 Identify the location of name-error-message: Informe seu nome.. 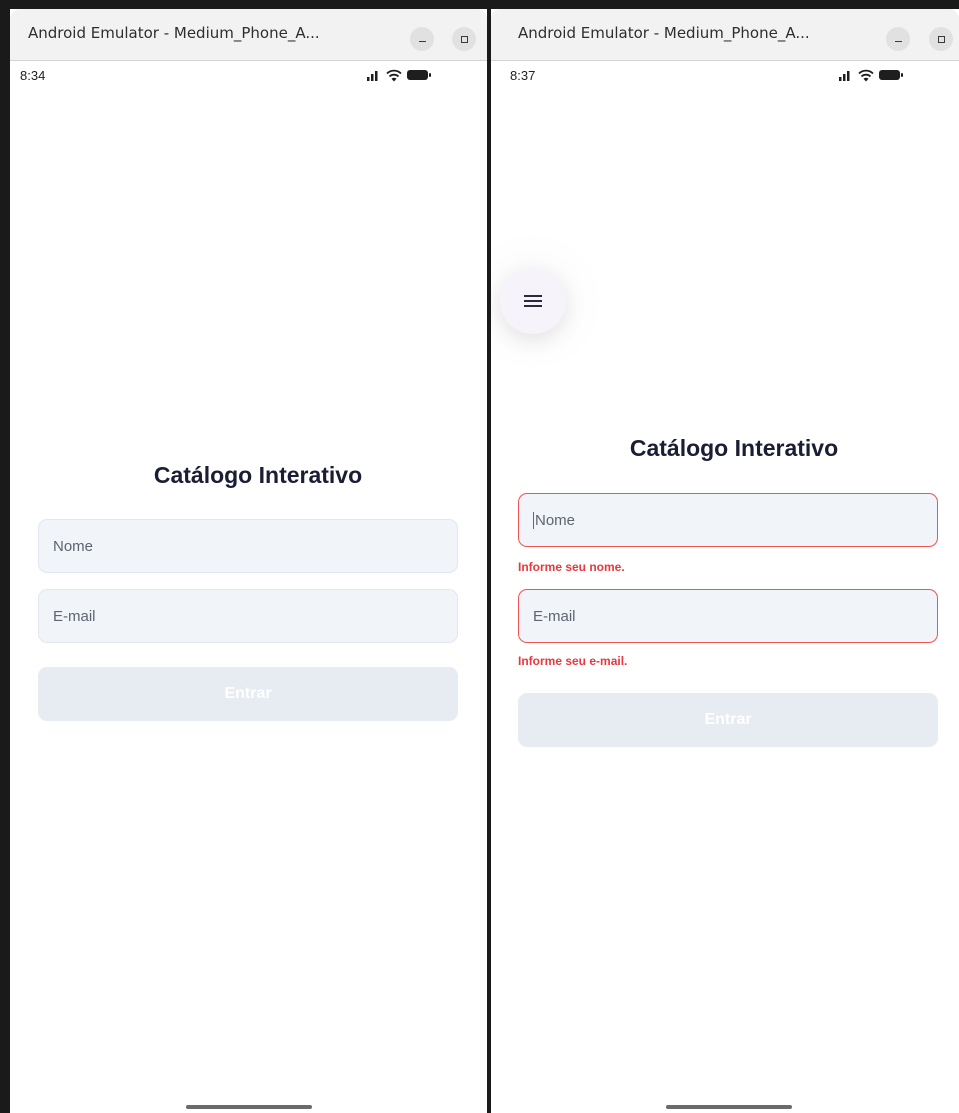
(571, 567).